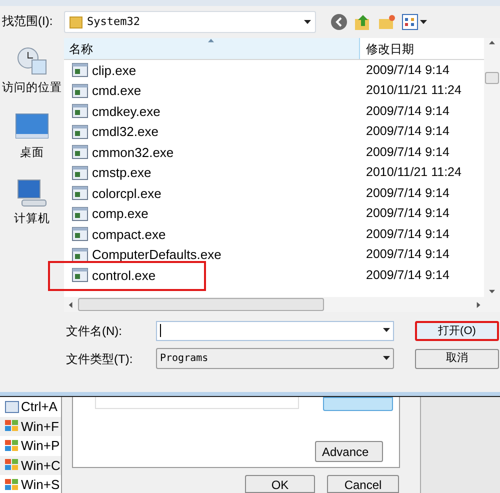  What do you see at coordinates (120, 214) in the screenshot?
I see `file-name: comp.exe` at bounding box center [120, 214].